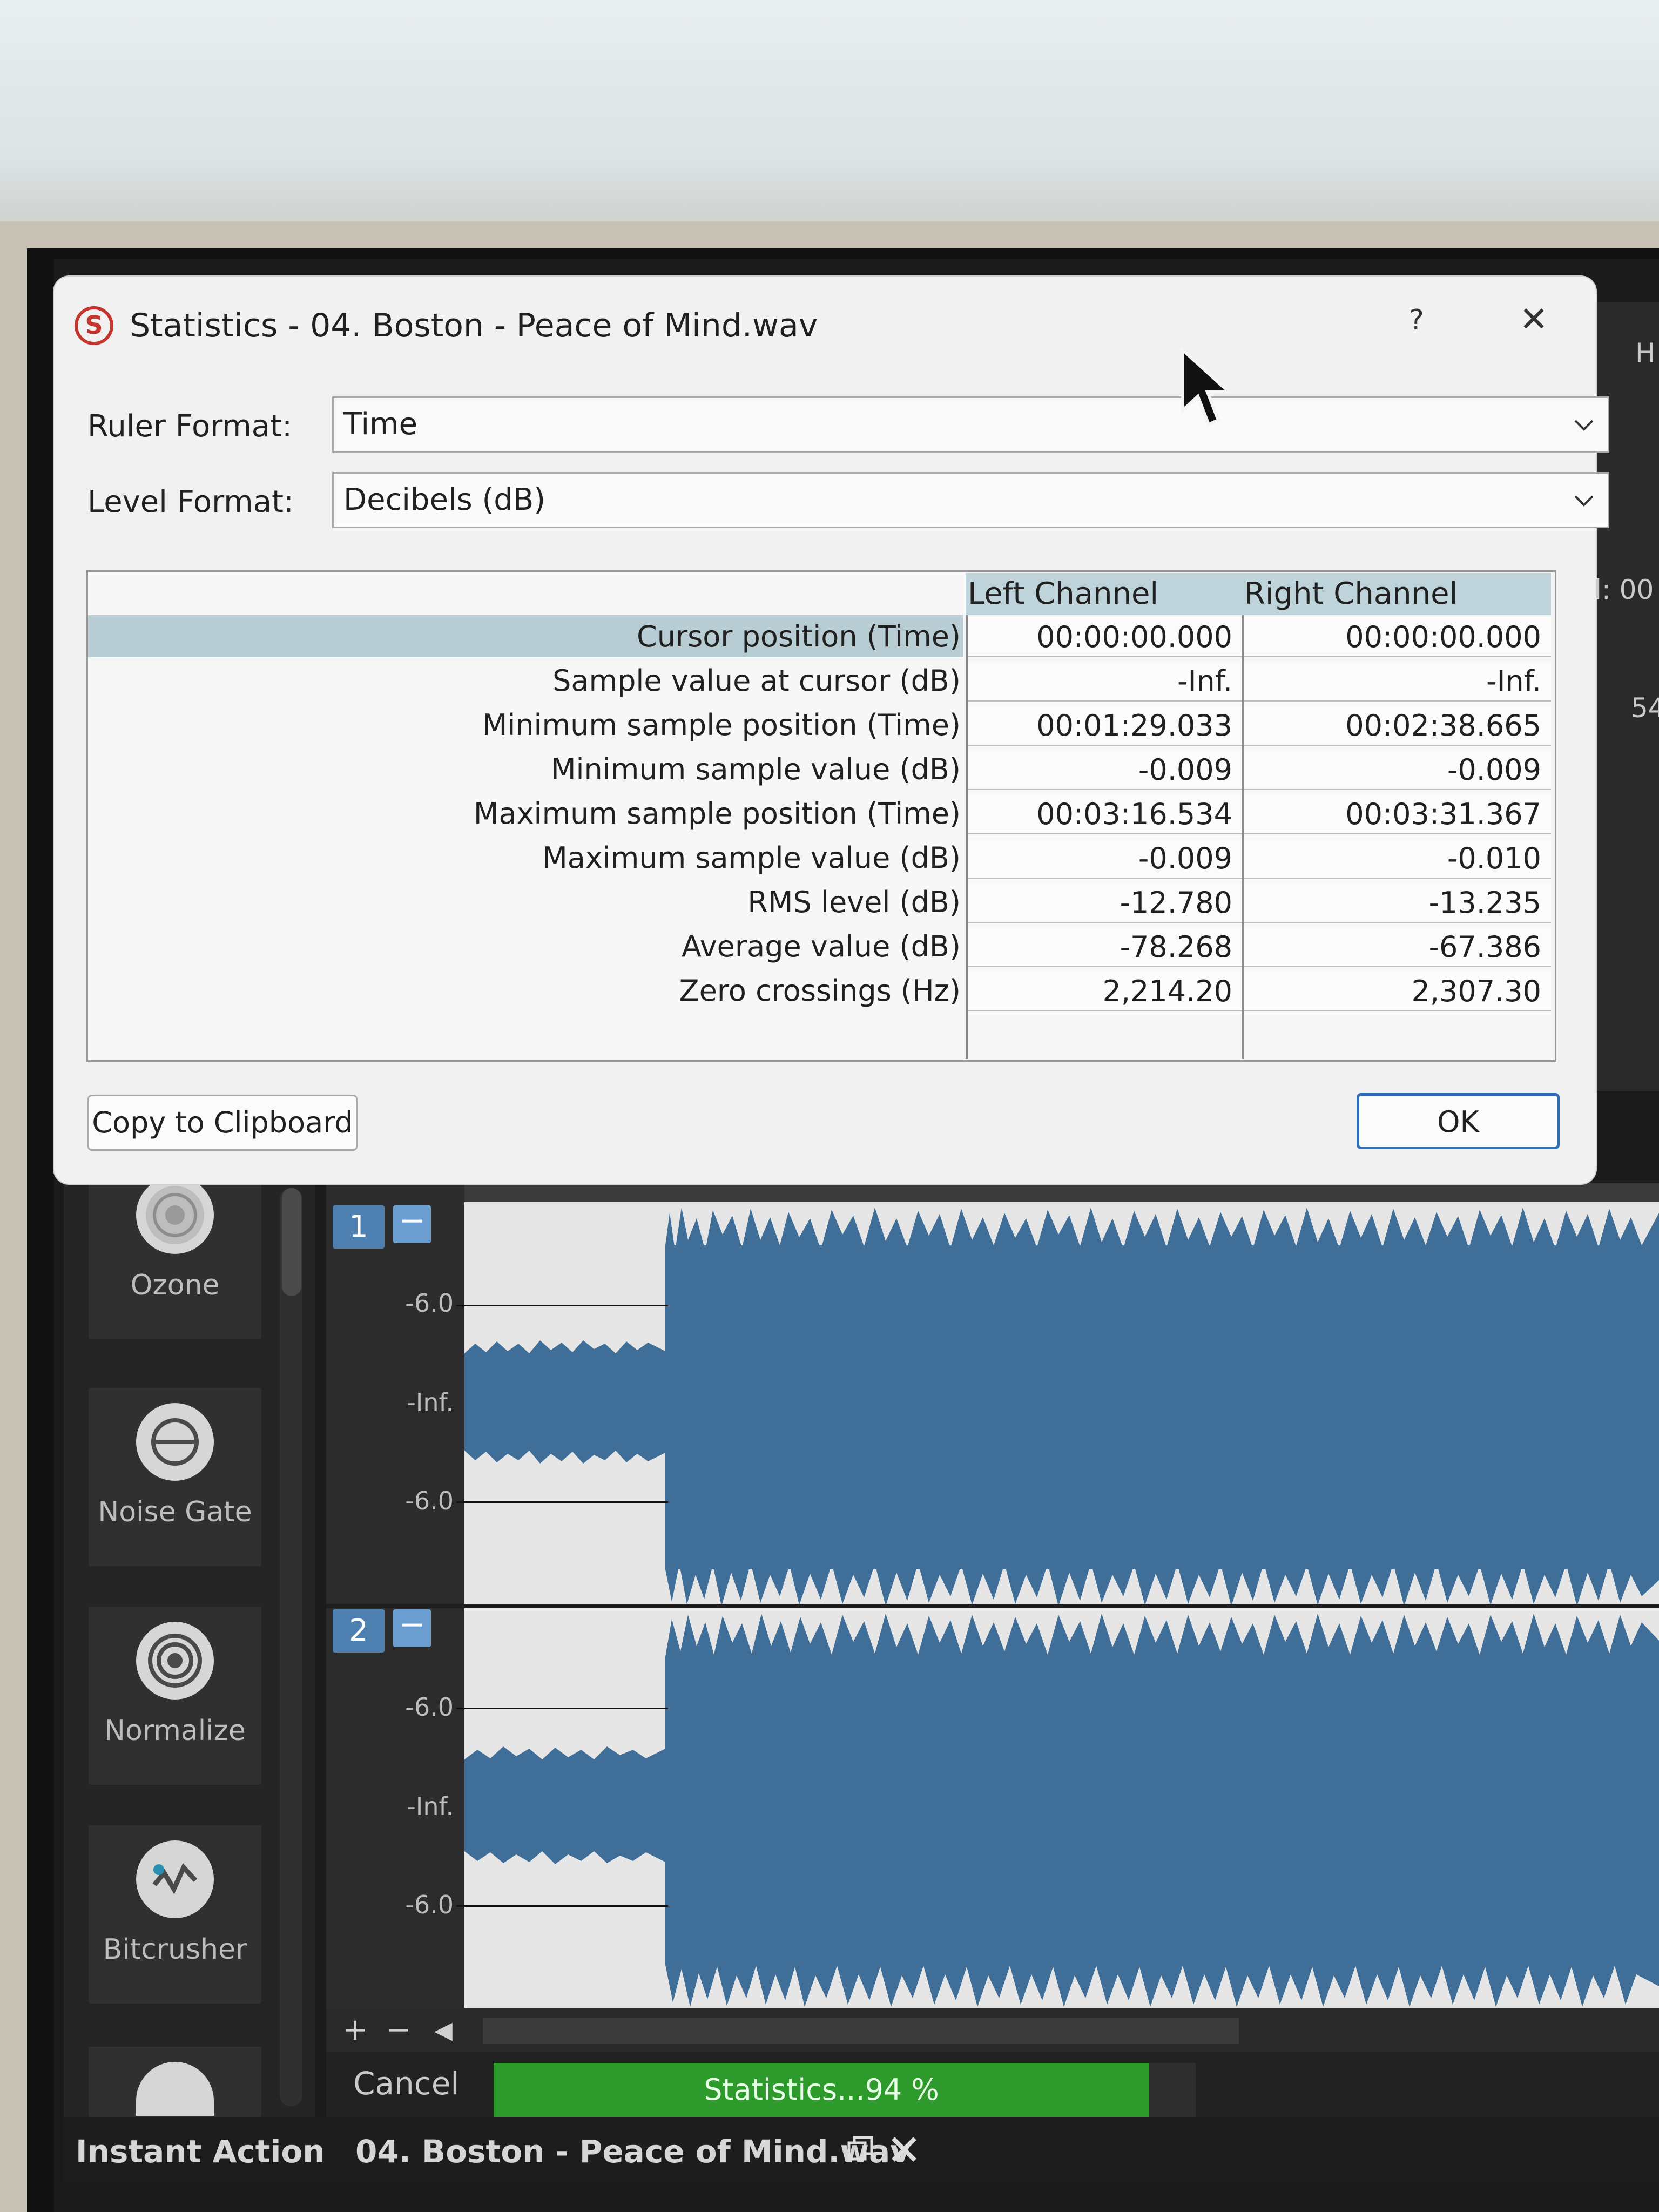  I want to click on zoom-in-button: +, so click(355, 2029).